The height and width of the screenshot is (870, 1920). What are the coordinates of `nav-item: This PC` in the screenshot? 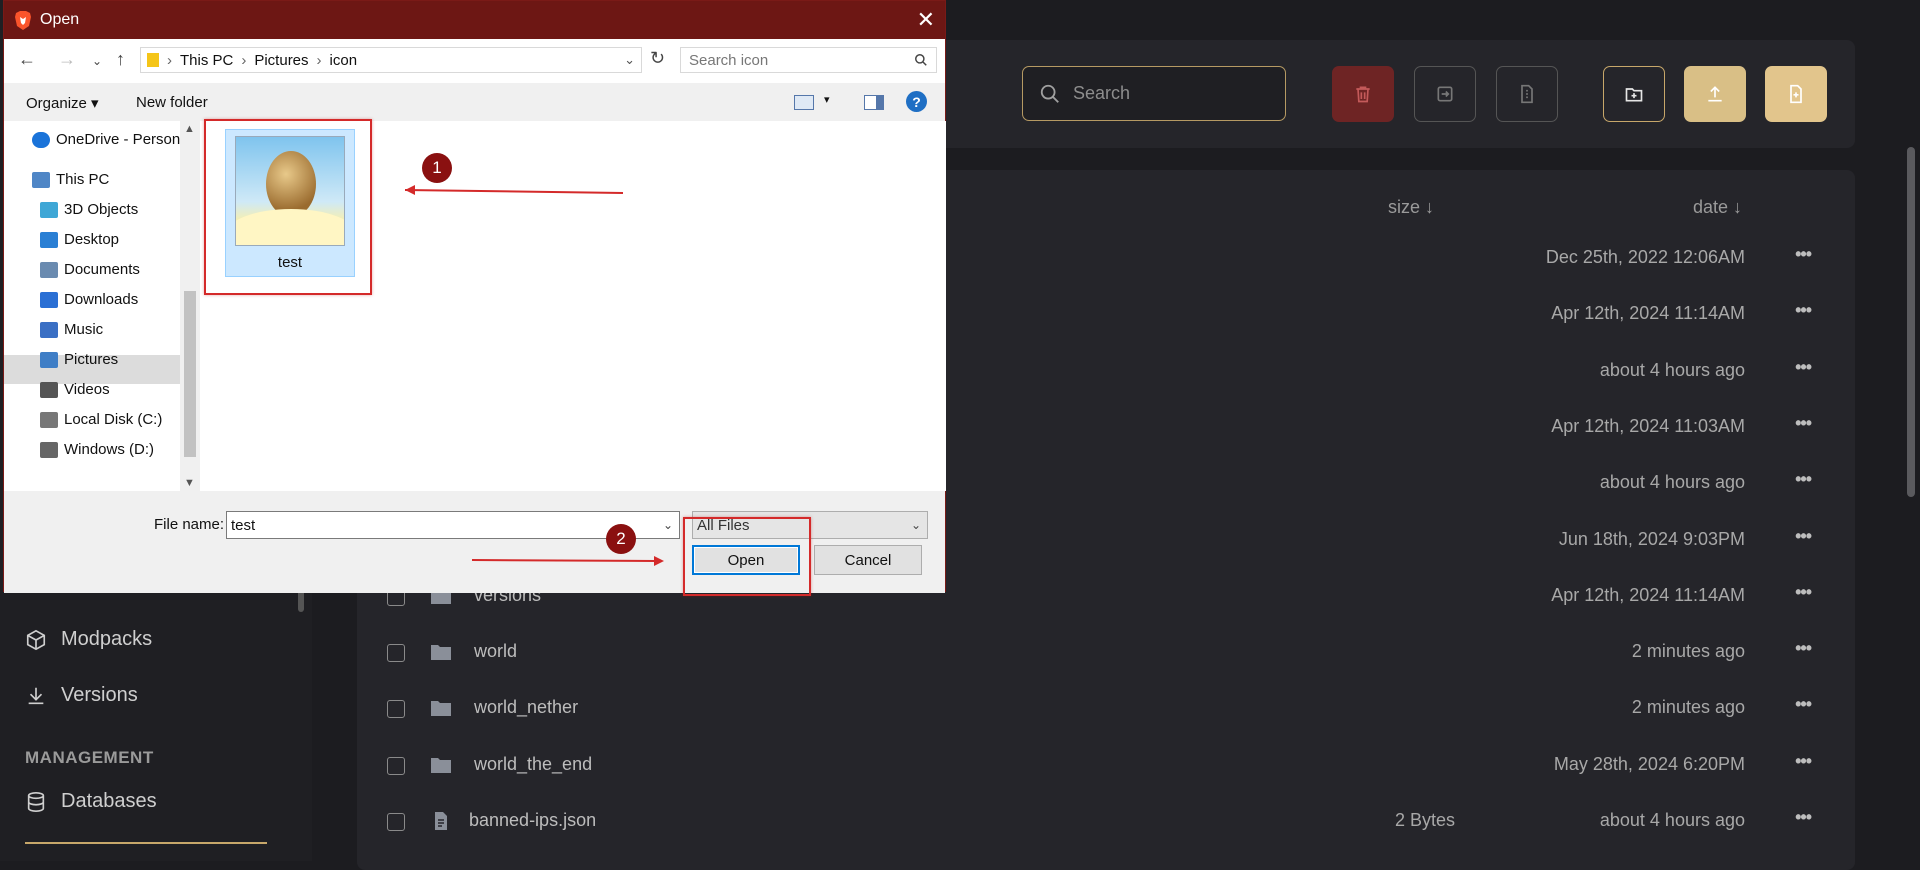 It's located at (70, 179).